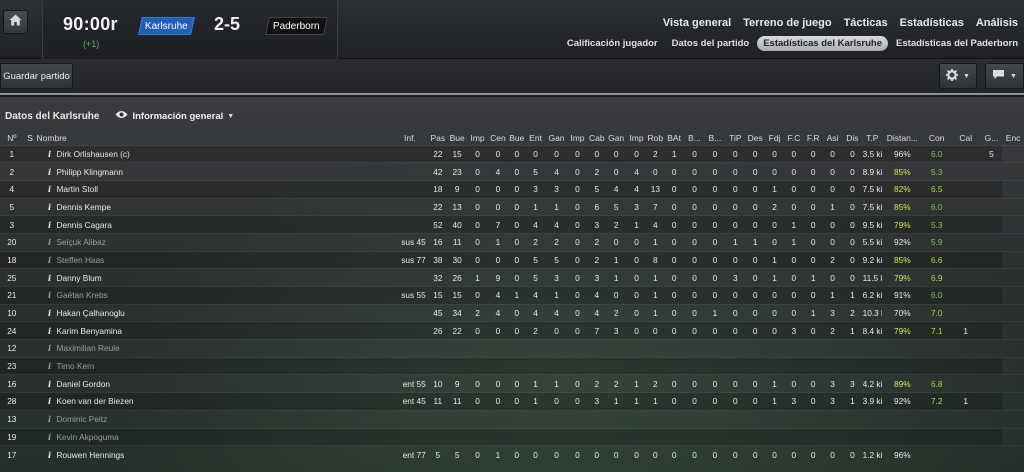 This screenshot has width=1024, height=472. What do you see at coordinates (30, 138) in the screenshot?
I see `column-header: S` at bounding box center [30, 138].